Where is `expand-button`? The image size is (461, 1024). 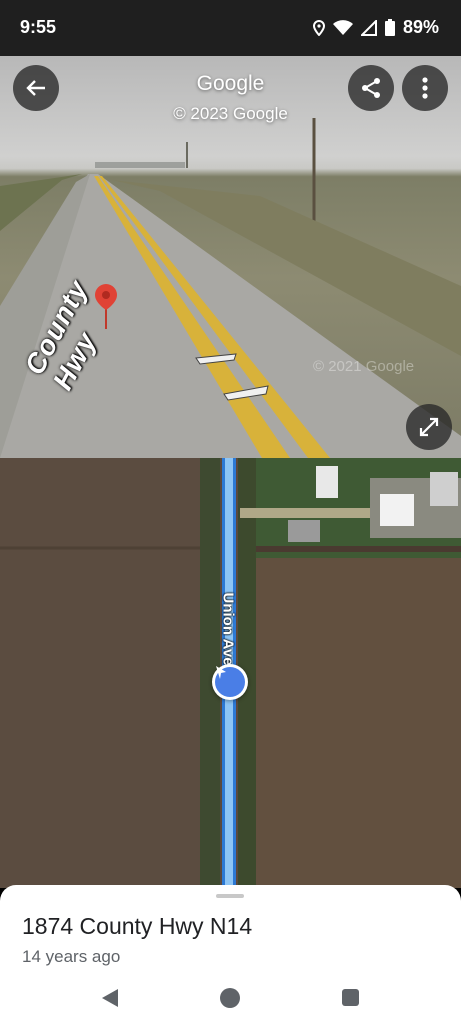
expand-button is located at coordinates (429, 427).